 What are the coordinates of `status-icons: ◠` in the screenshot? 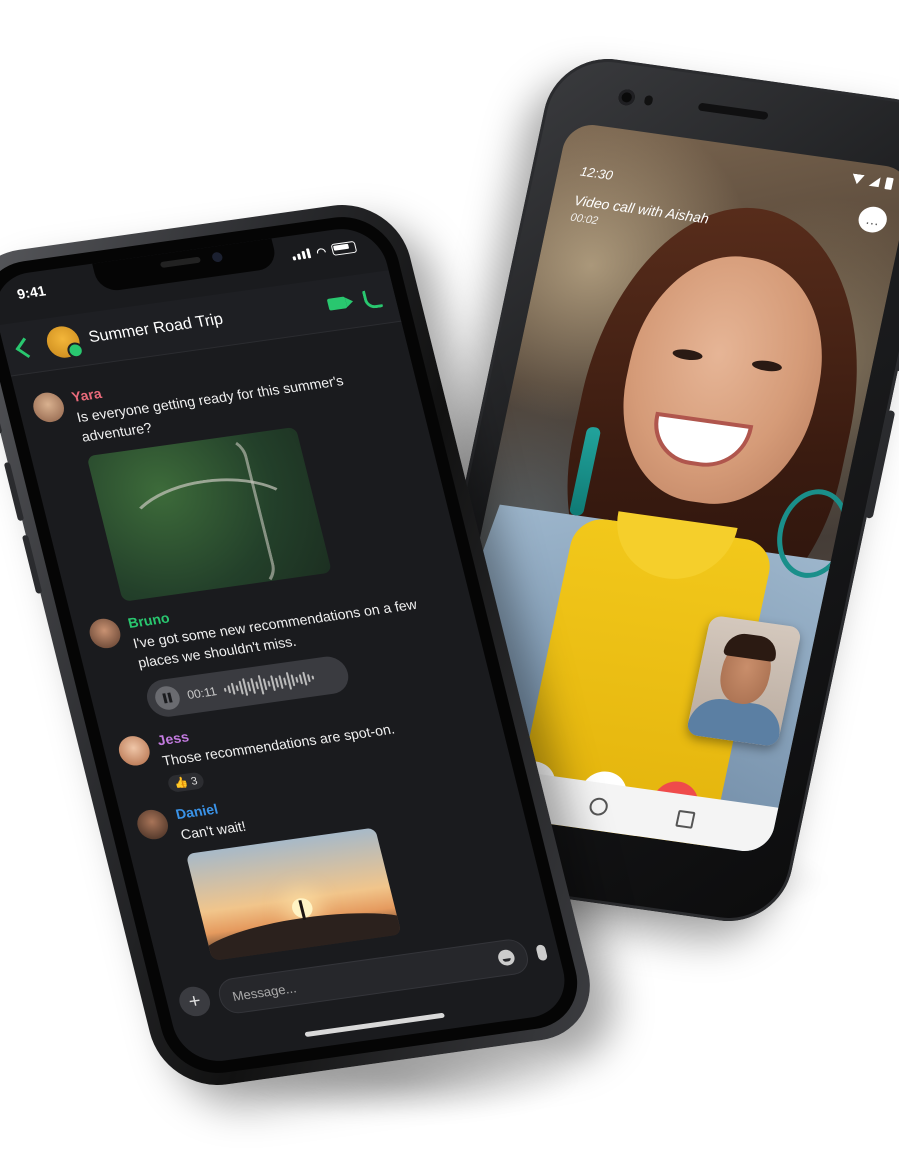 It's located at (324, 251).